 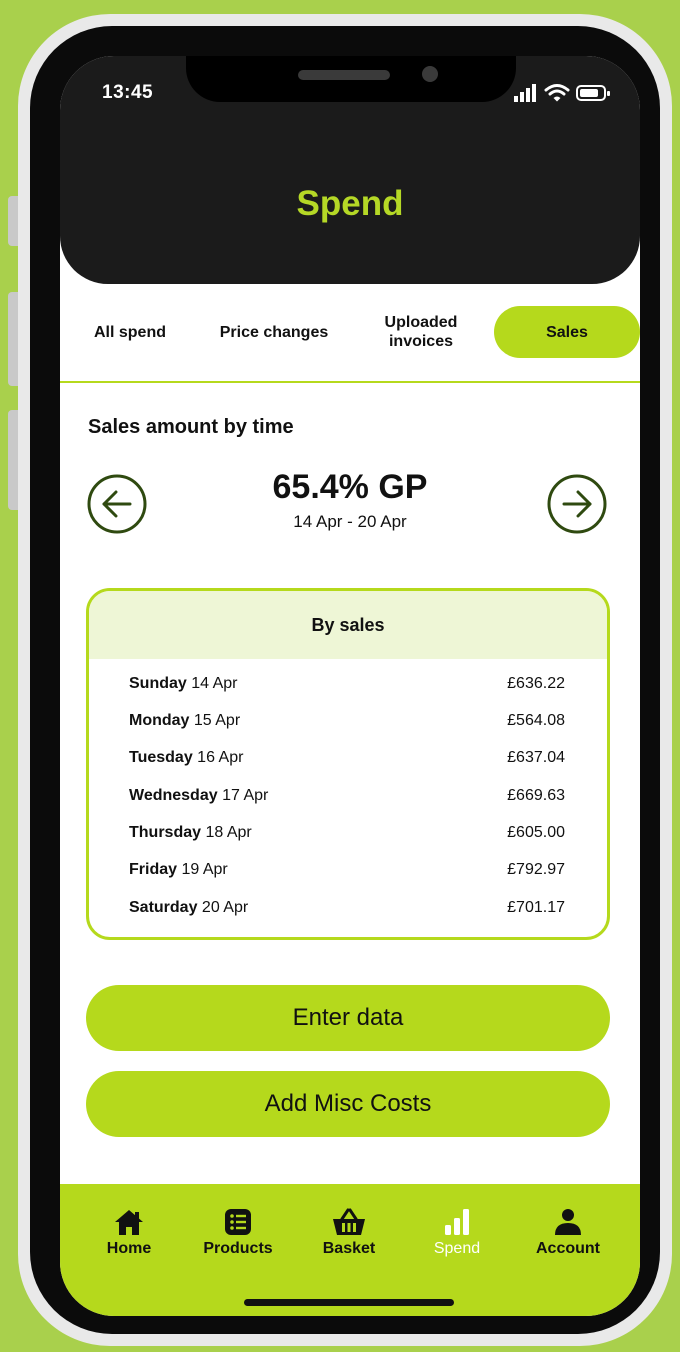 What do you see at coordinates (245, 795) in the screenshot?
I see `row-date: 17 Apr` at bounding box center [245, 795].